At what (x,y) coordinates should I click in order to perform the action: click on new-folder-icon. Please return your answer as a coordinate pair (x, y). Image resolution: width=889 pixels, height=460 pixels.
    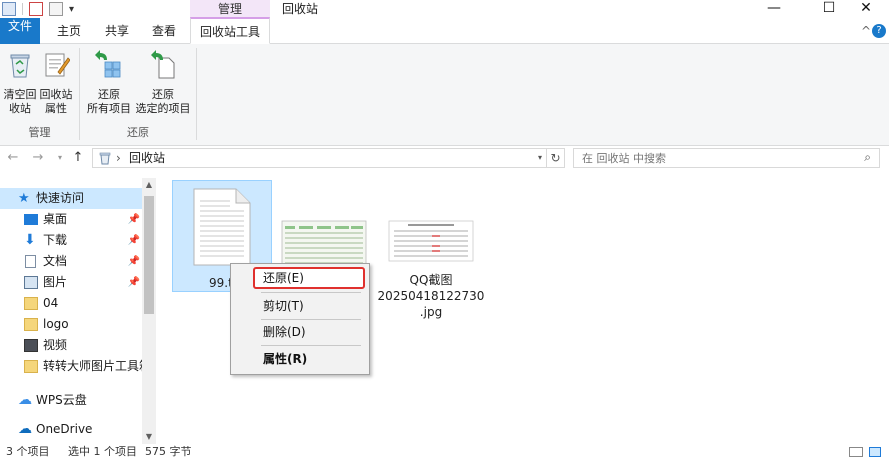
    Looking at the image, I should click on (56, 9).